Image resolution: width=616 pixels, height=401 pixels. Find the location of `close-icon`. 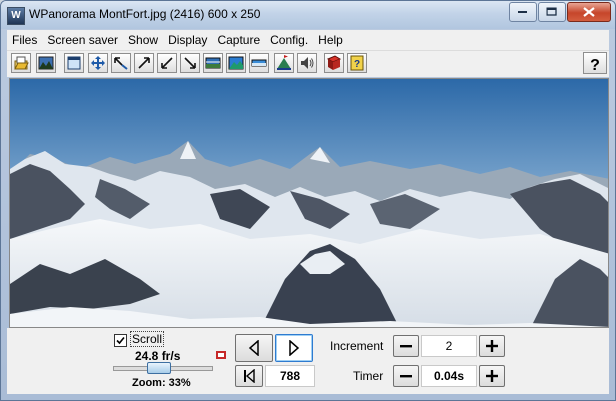

close-icon is located at coordinates (589, 12).